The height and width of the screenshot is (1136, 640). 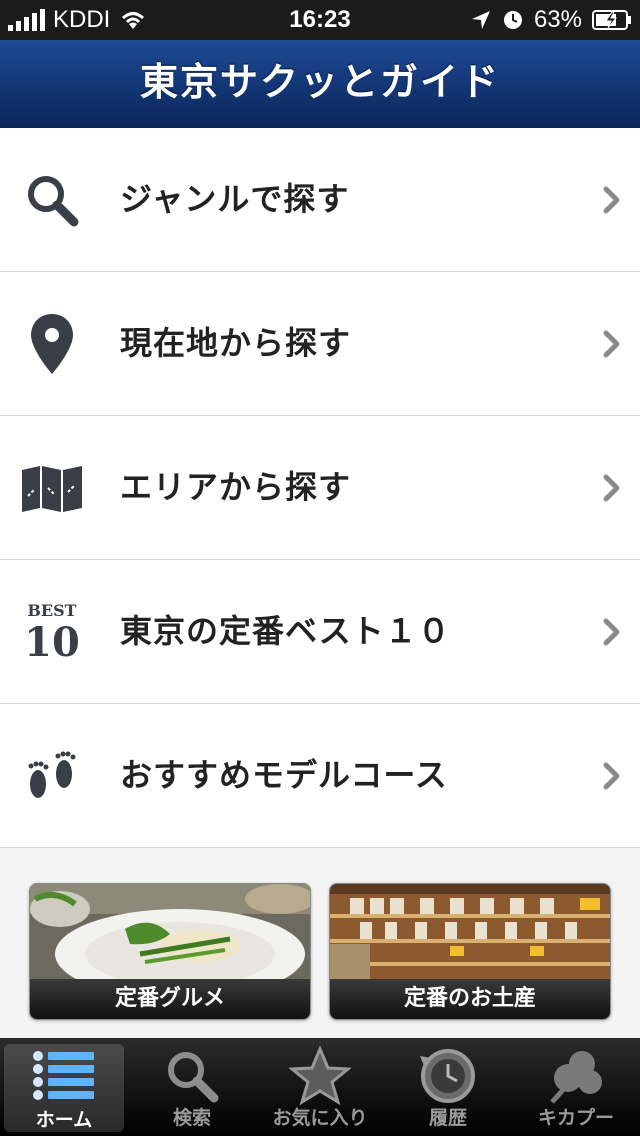 What do you see at coordinates (480, 20) in the screenshot?
I see `location-arrow-icon` at bounding box center [480, 20].